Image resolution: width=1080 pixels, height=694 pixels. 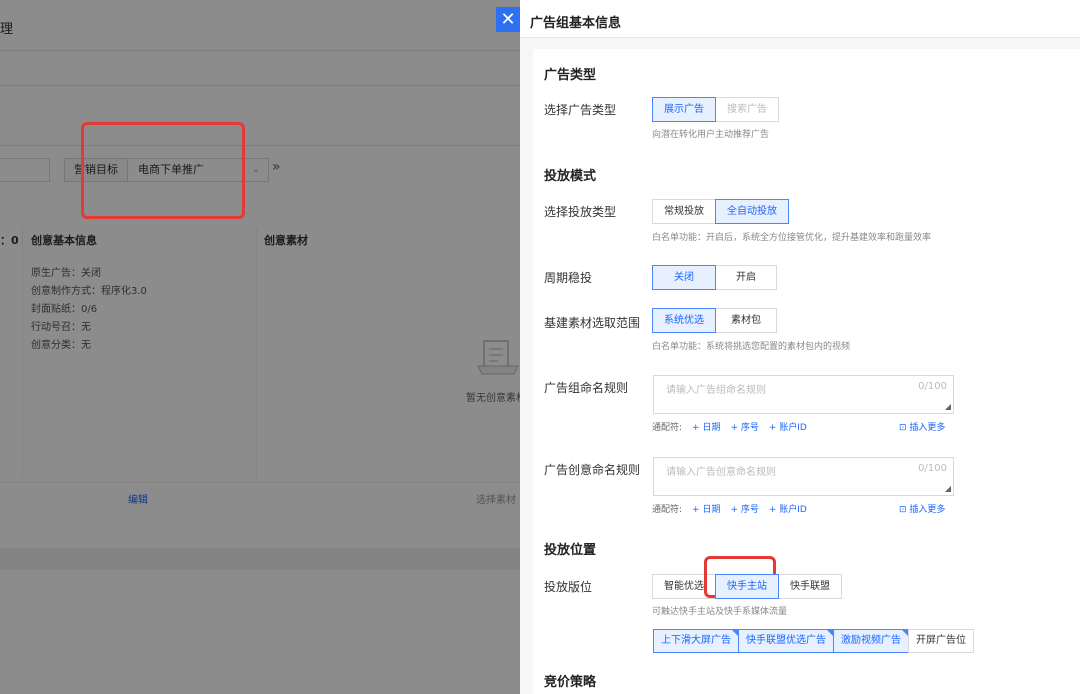 I want to click on material-hint: 白名单功能：系统将挑选您配置的素材包内的视频, so click(x=751, y=347).